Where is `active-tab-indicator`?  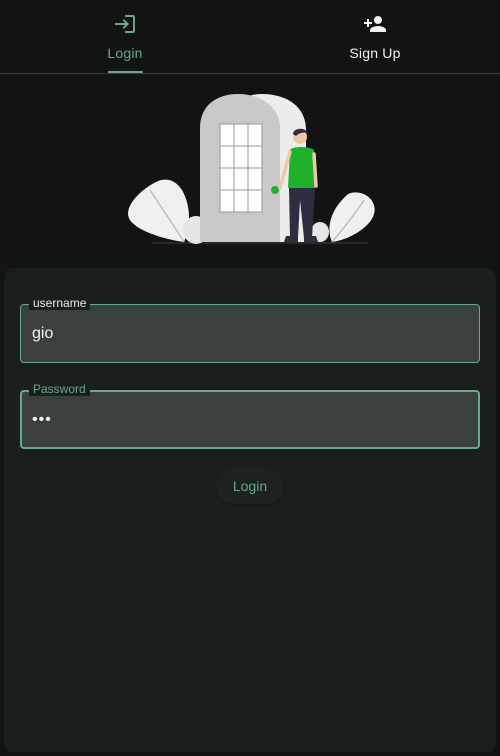 active-tab-indicator is located at coordinates (125, 72).